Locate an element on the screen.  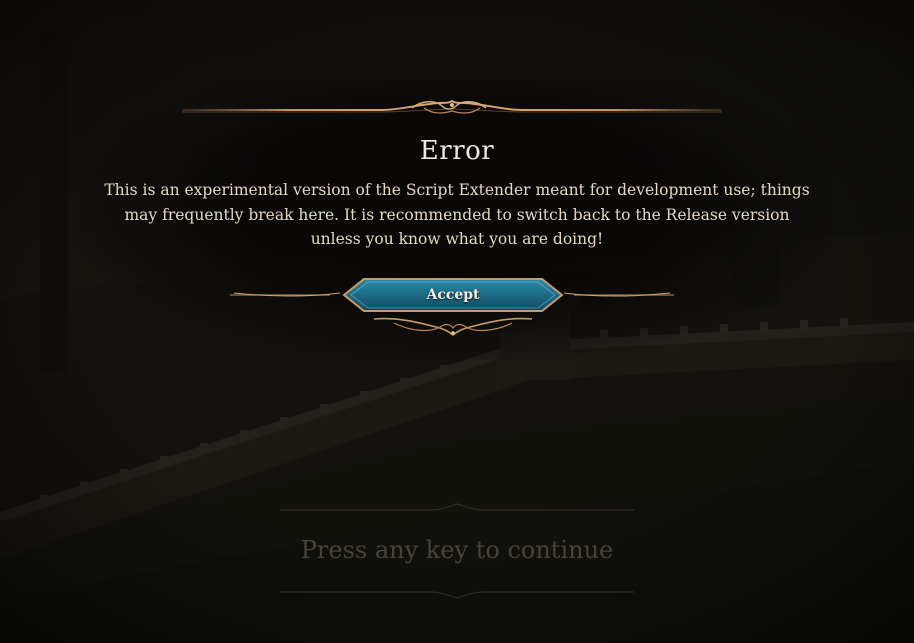
accept-button-label: Accept is located at coordinates (453, 295).